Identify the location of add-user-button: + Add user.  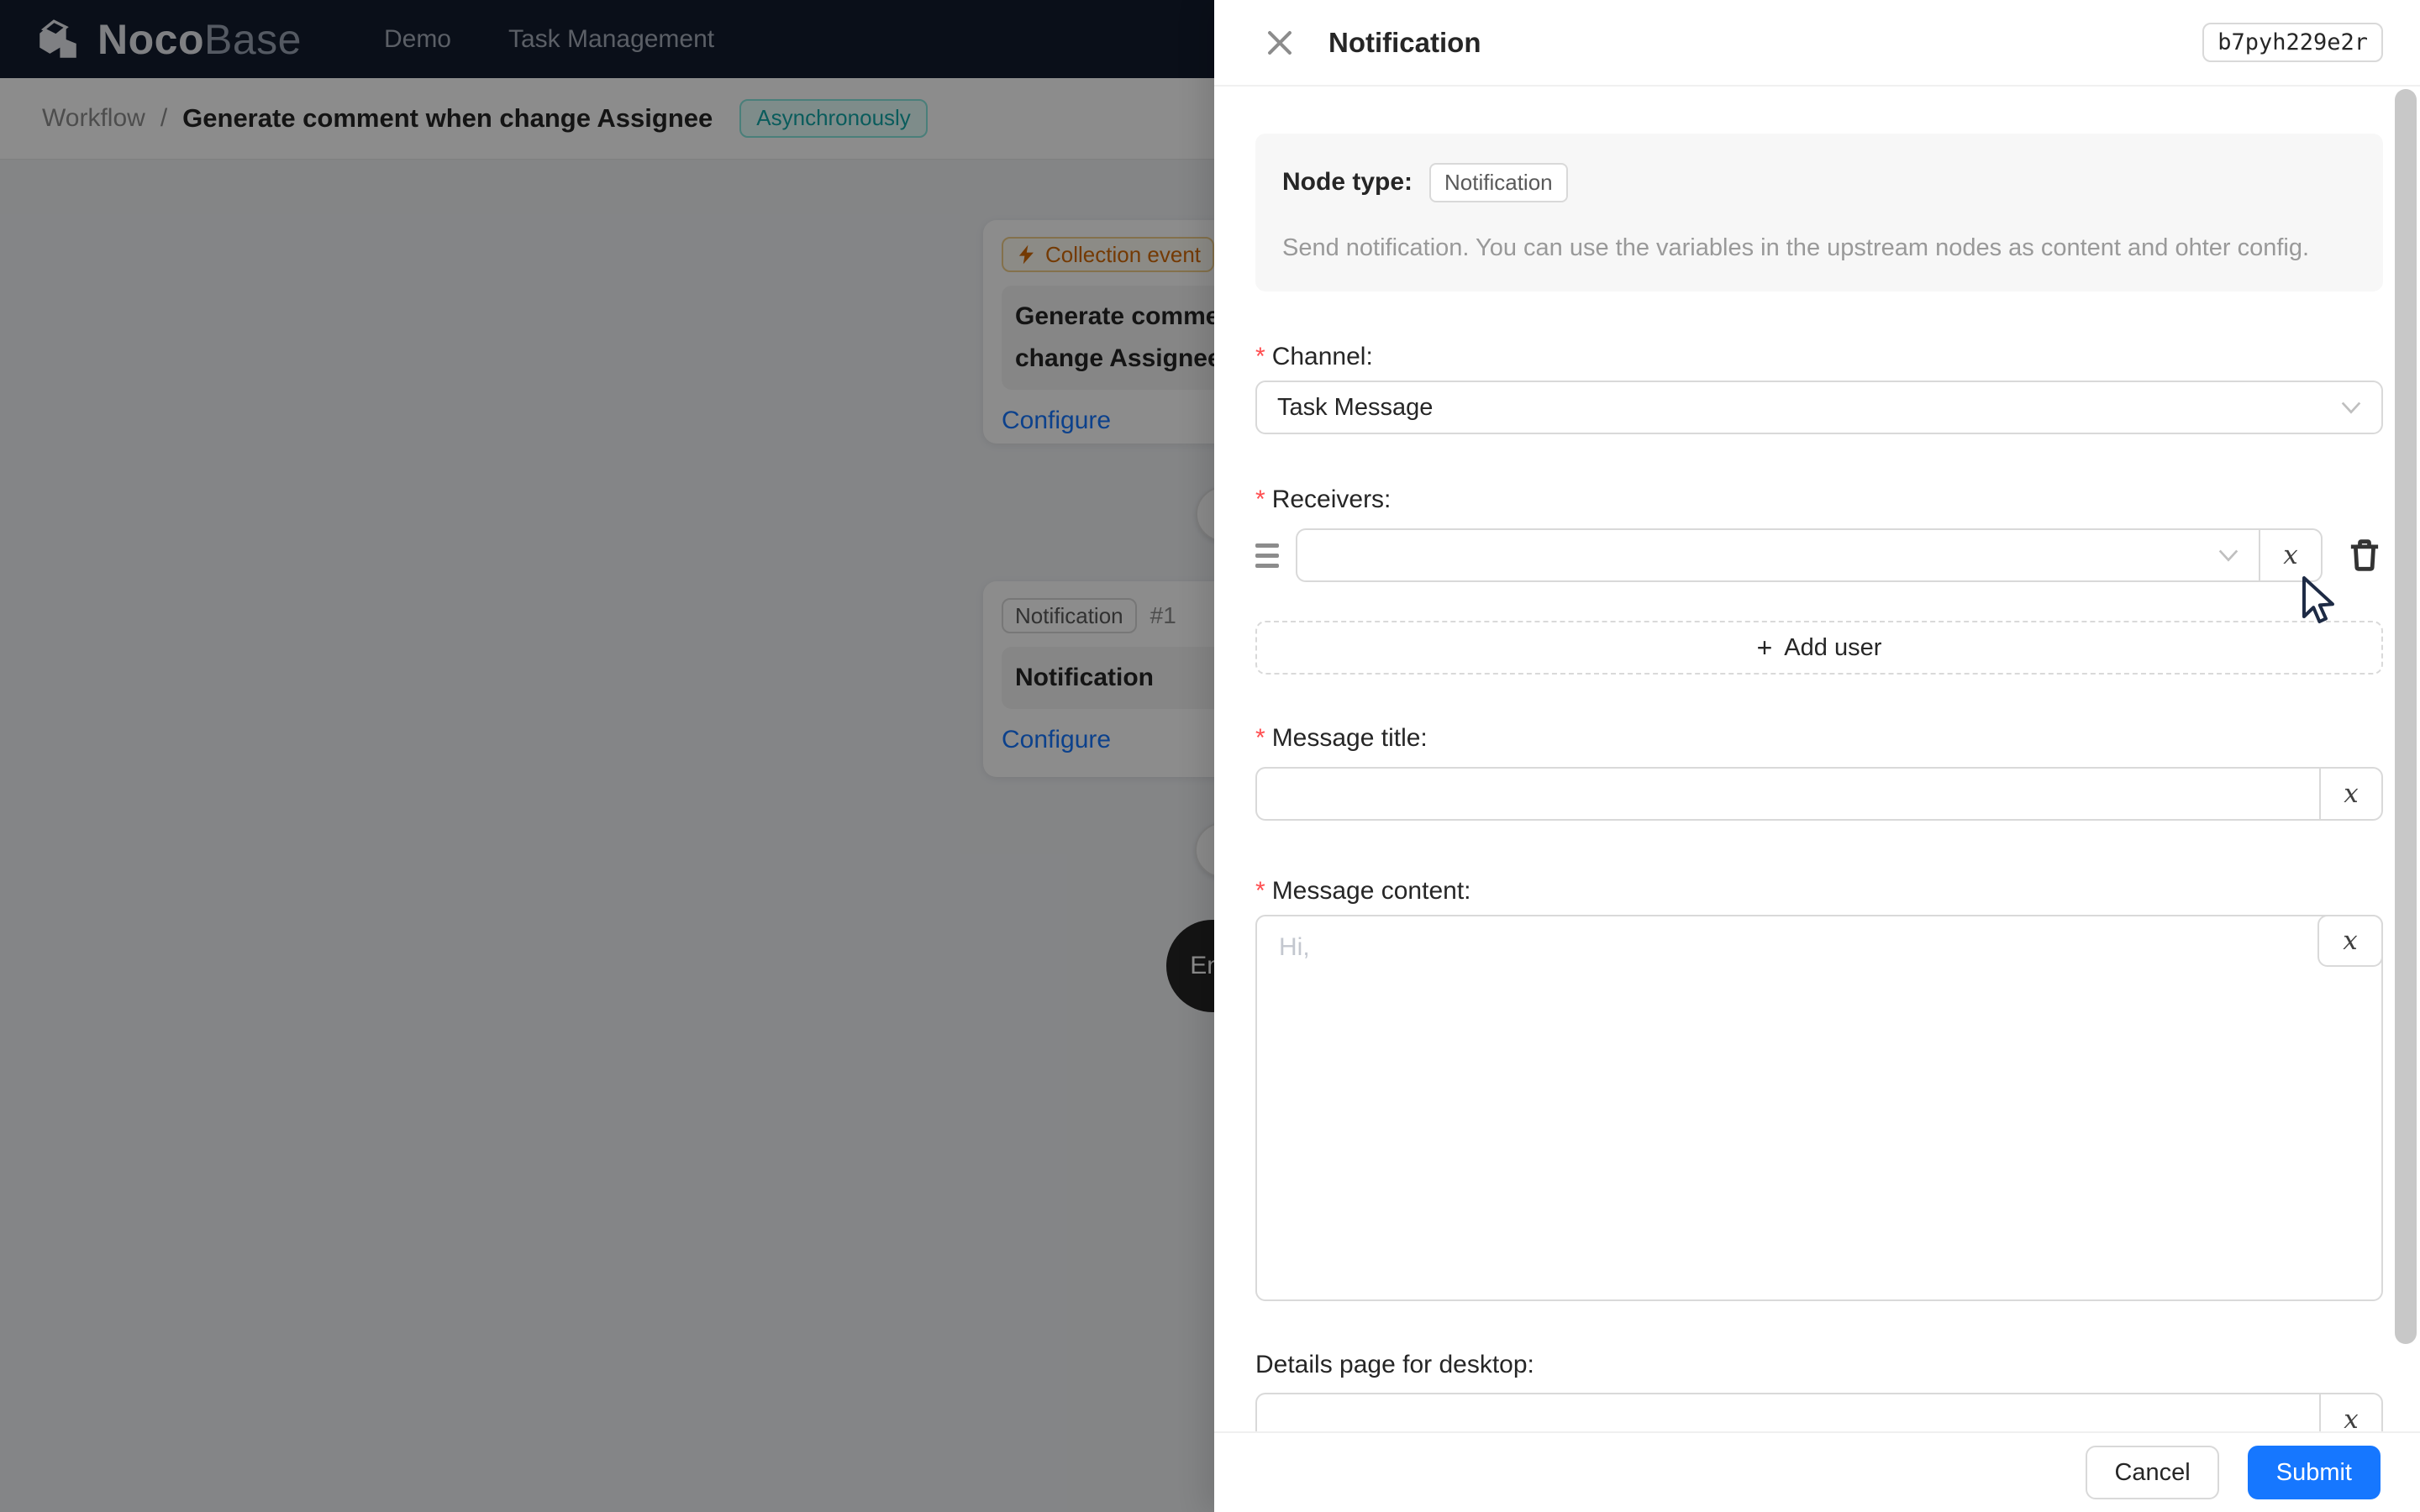
(1819, 648).